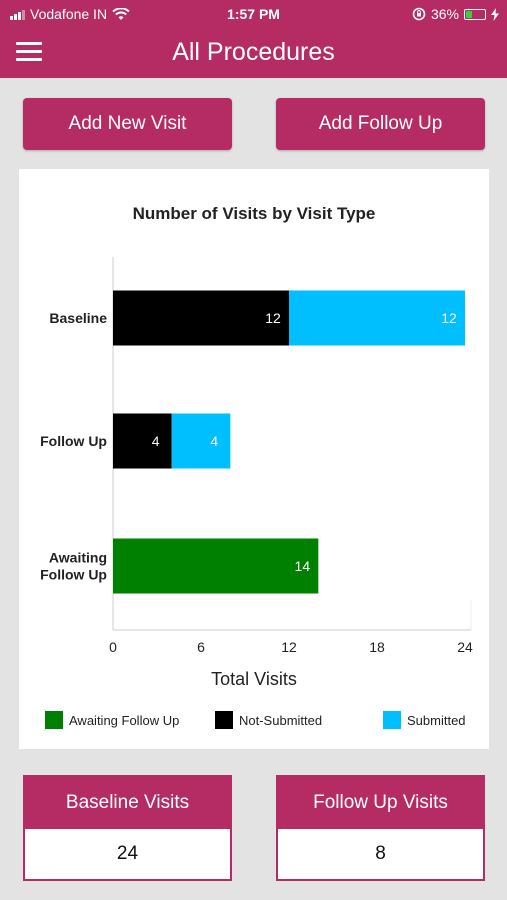 This screenshot has width=507, height=900. I want to click on legend-label: Submitted, so click(436, 720).